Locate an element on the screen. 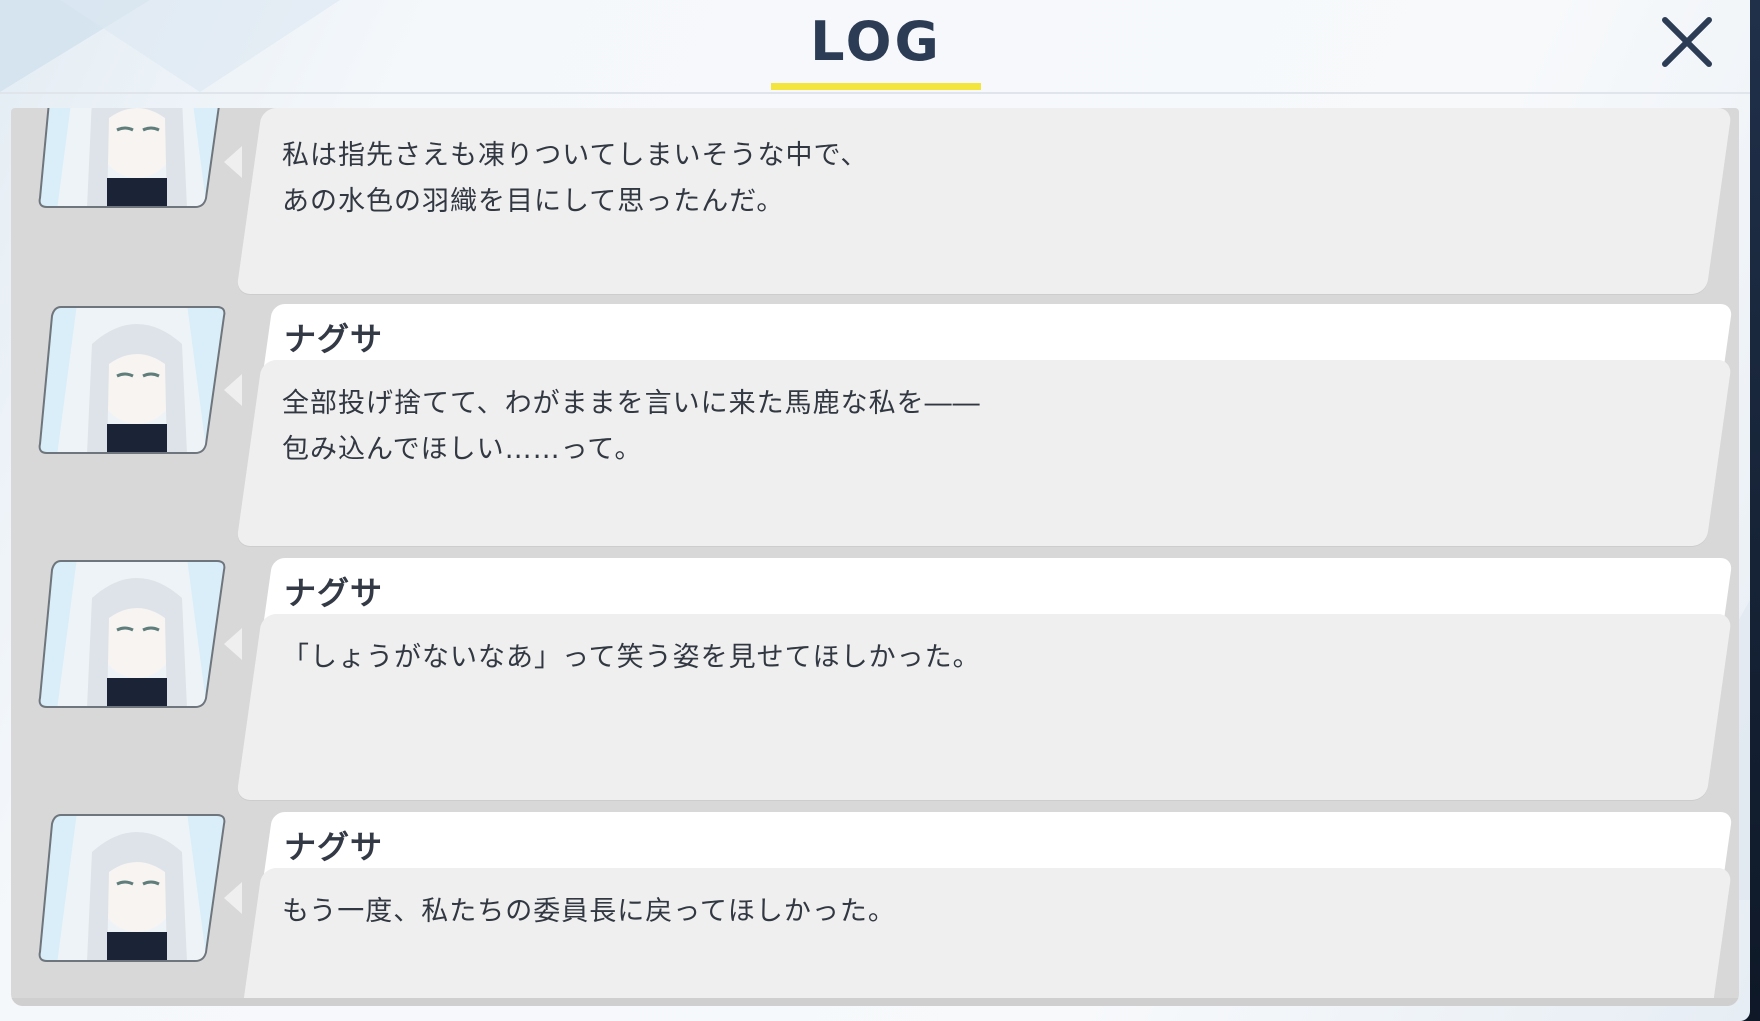  log-header: LOG is located at coordinates (875, 47).